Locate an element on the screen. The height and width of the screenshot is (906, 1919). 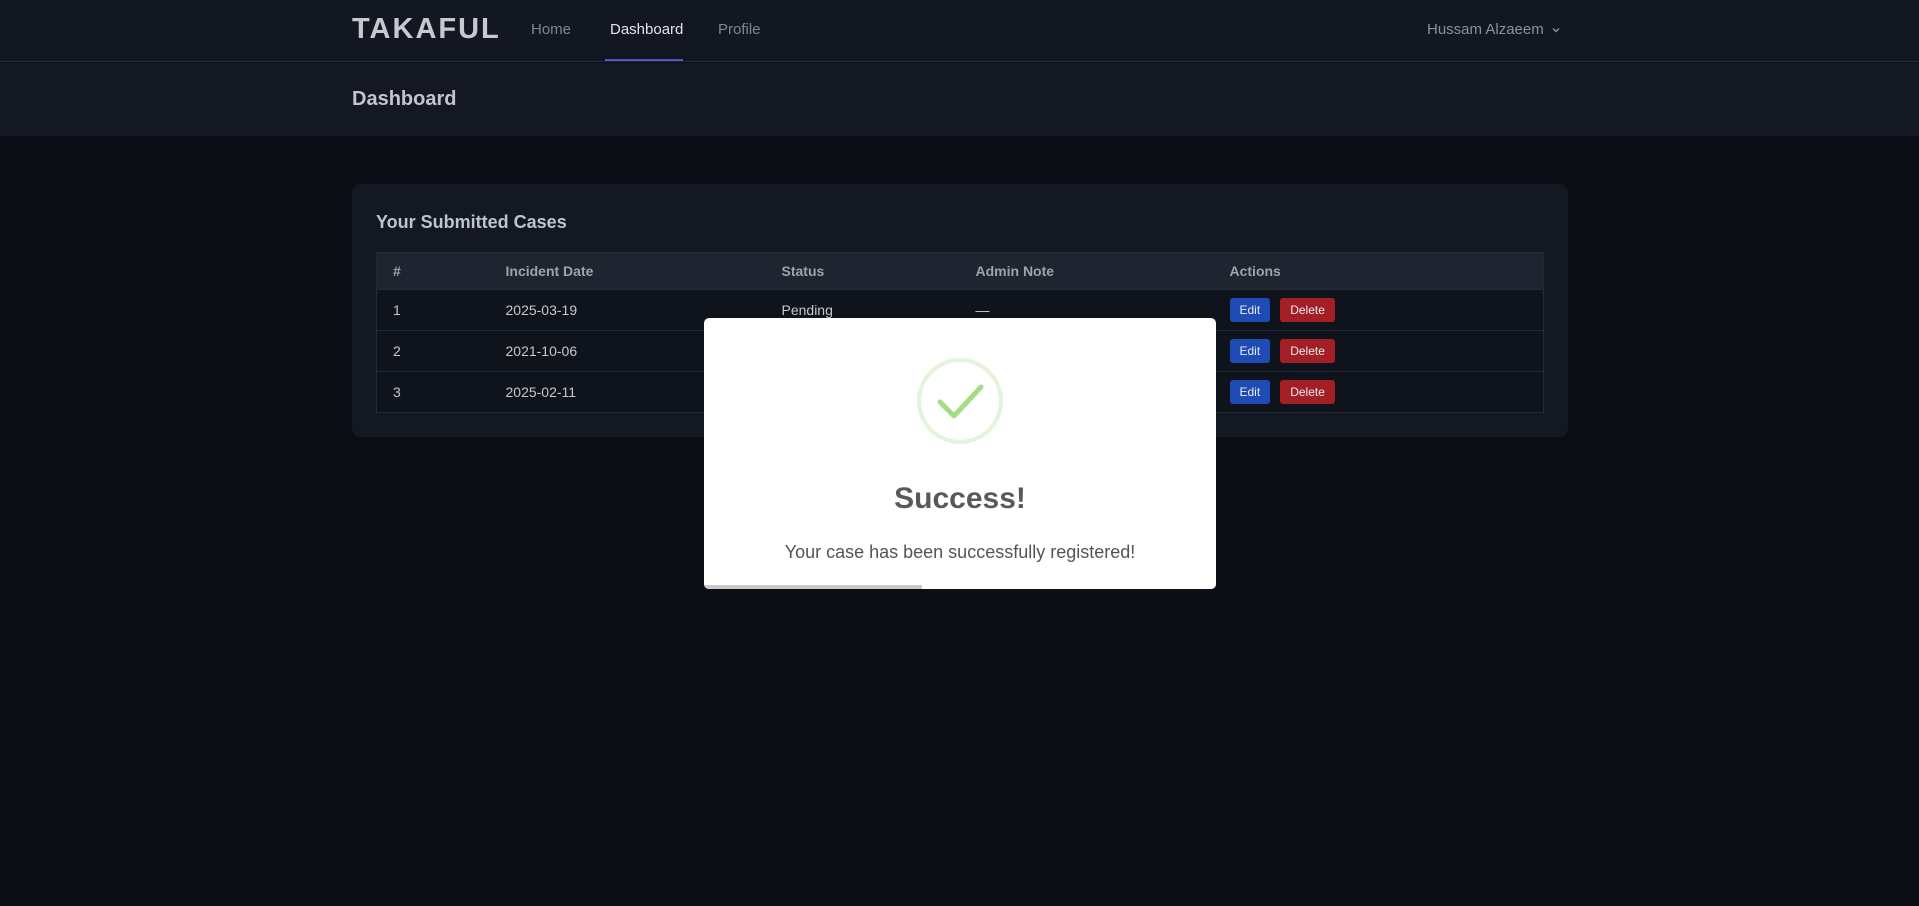
brand-logo: TAKAFUL is located at coordinates (426, 29).